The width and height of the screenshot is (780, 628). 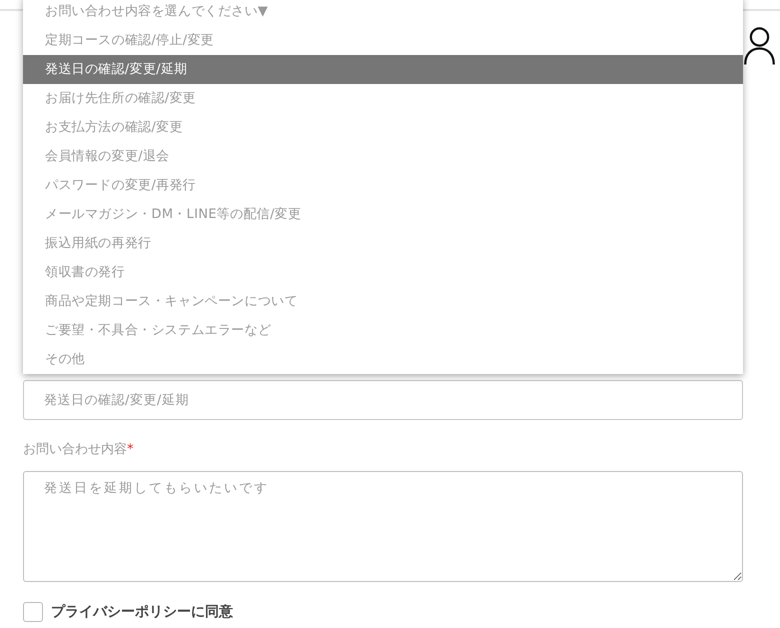 I want to click on user-icon, so click(x=759, y=46).